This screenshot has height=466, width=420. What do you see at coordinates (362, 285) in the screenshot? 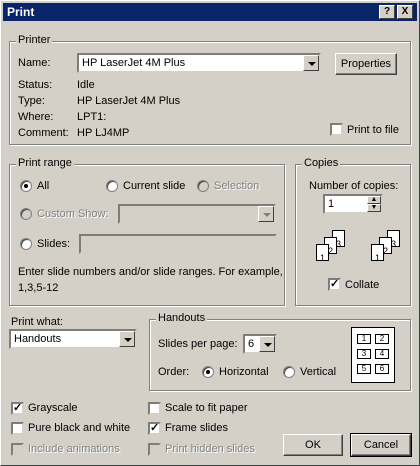
I see `collate-label: Collate` at bounding box center [362, 285].